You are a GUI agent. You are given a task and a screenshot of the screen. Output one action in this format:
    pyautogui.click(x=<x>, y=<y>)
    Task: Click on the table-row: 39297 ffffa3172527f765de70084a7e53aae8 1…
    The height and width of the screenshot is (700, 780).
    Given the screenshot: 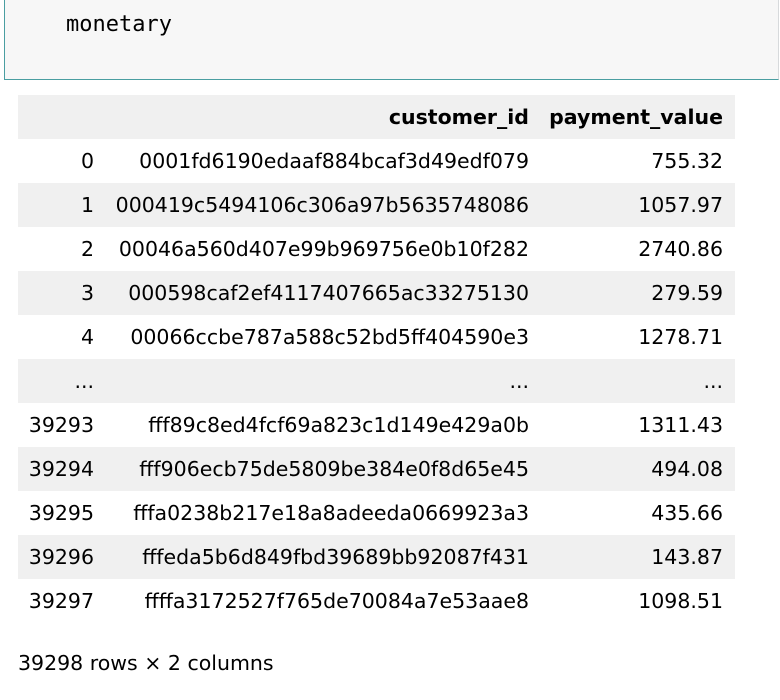 What is the action you would take?
    pyautogui.click(x=376, y=601)
    